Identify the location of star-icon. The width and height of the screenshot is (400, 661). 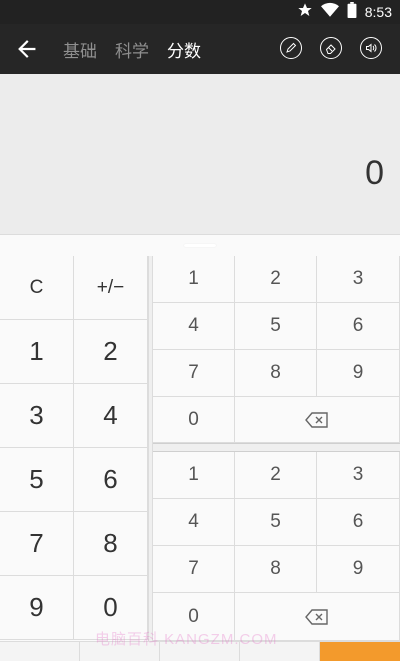
(305, 12).